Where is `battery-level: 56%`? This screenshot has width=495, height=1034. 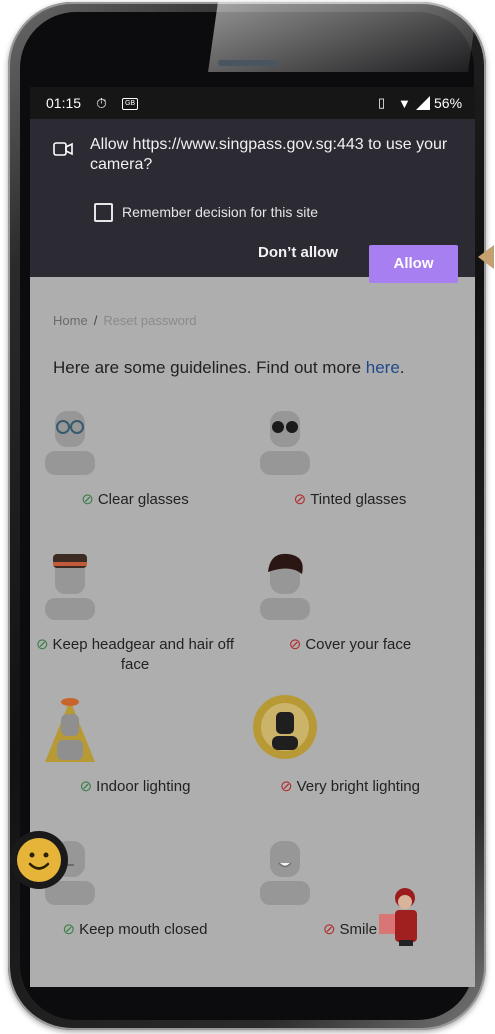 battery-level: 56% is located at coordinates (448, 103).